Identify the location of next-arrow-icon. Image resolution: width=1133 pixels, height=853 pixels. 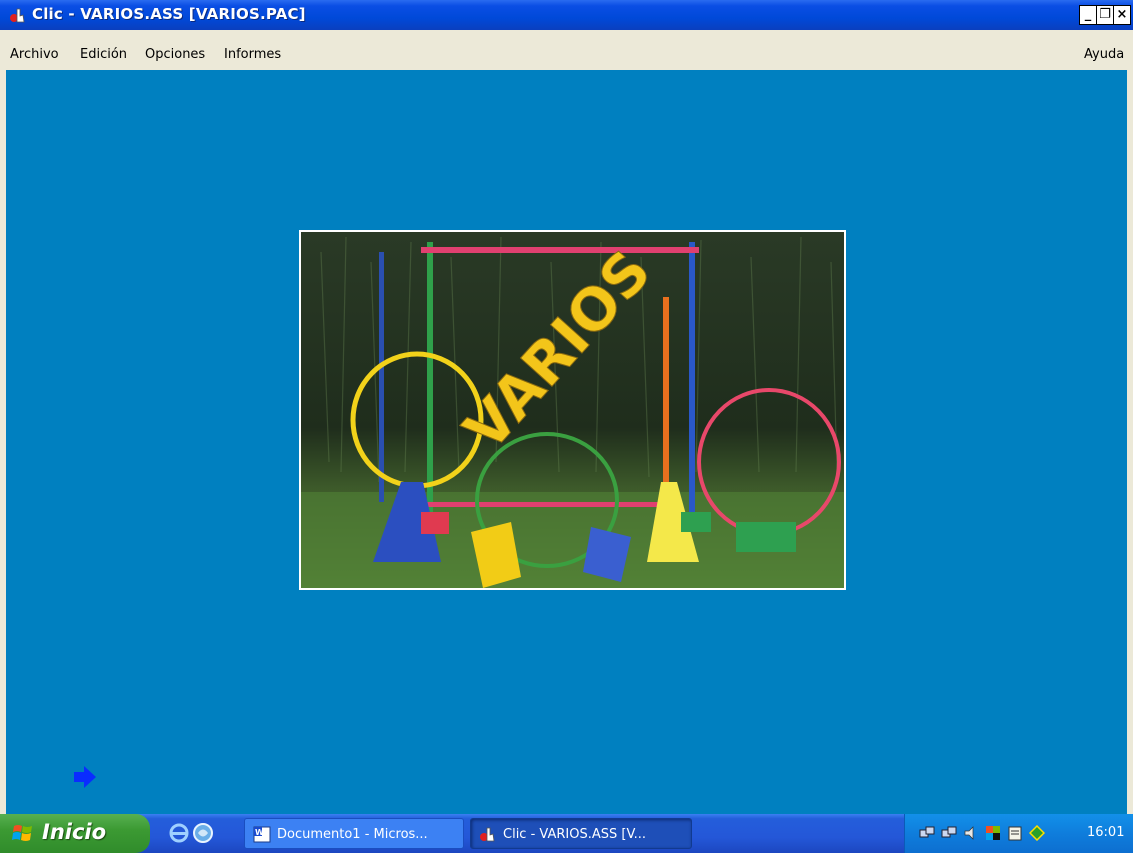
(85, 777).